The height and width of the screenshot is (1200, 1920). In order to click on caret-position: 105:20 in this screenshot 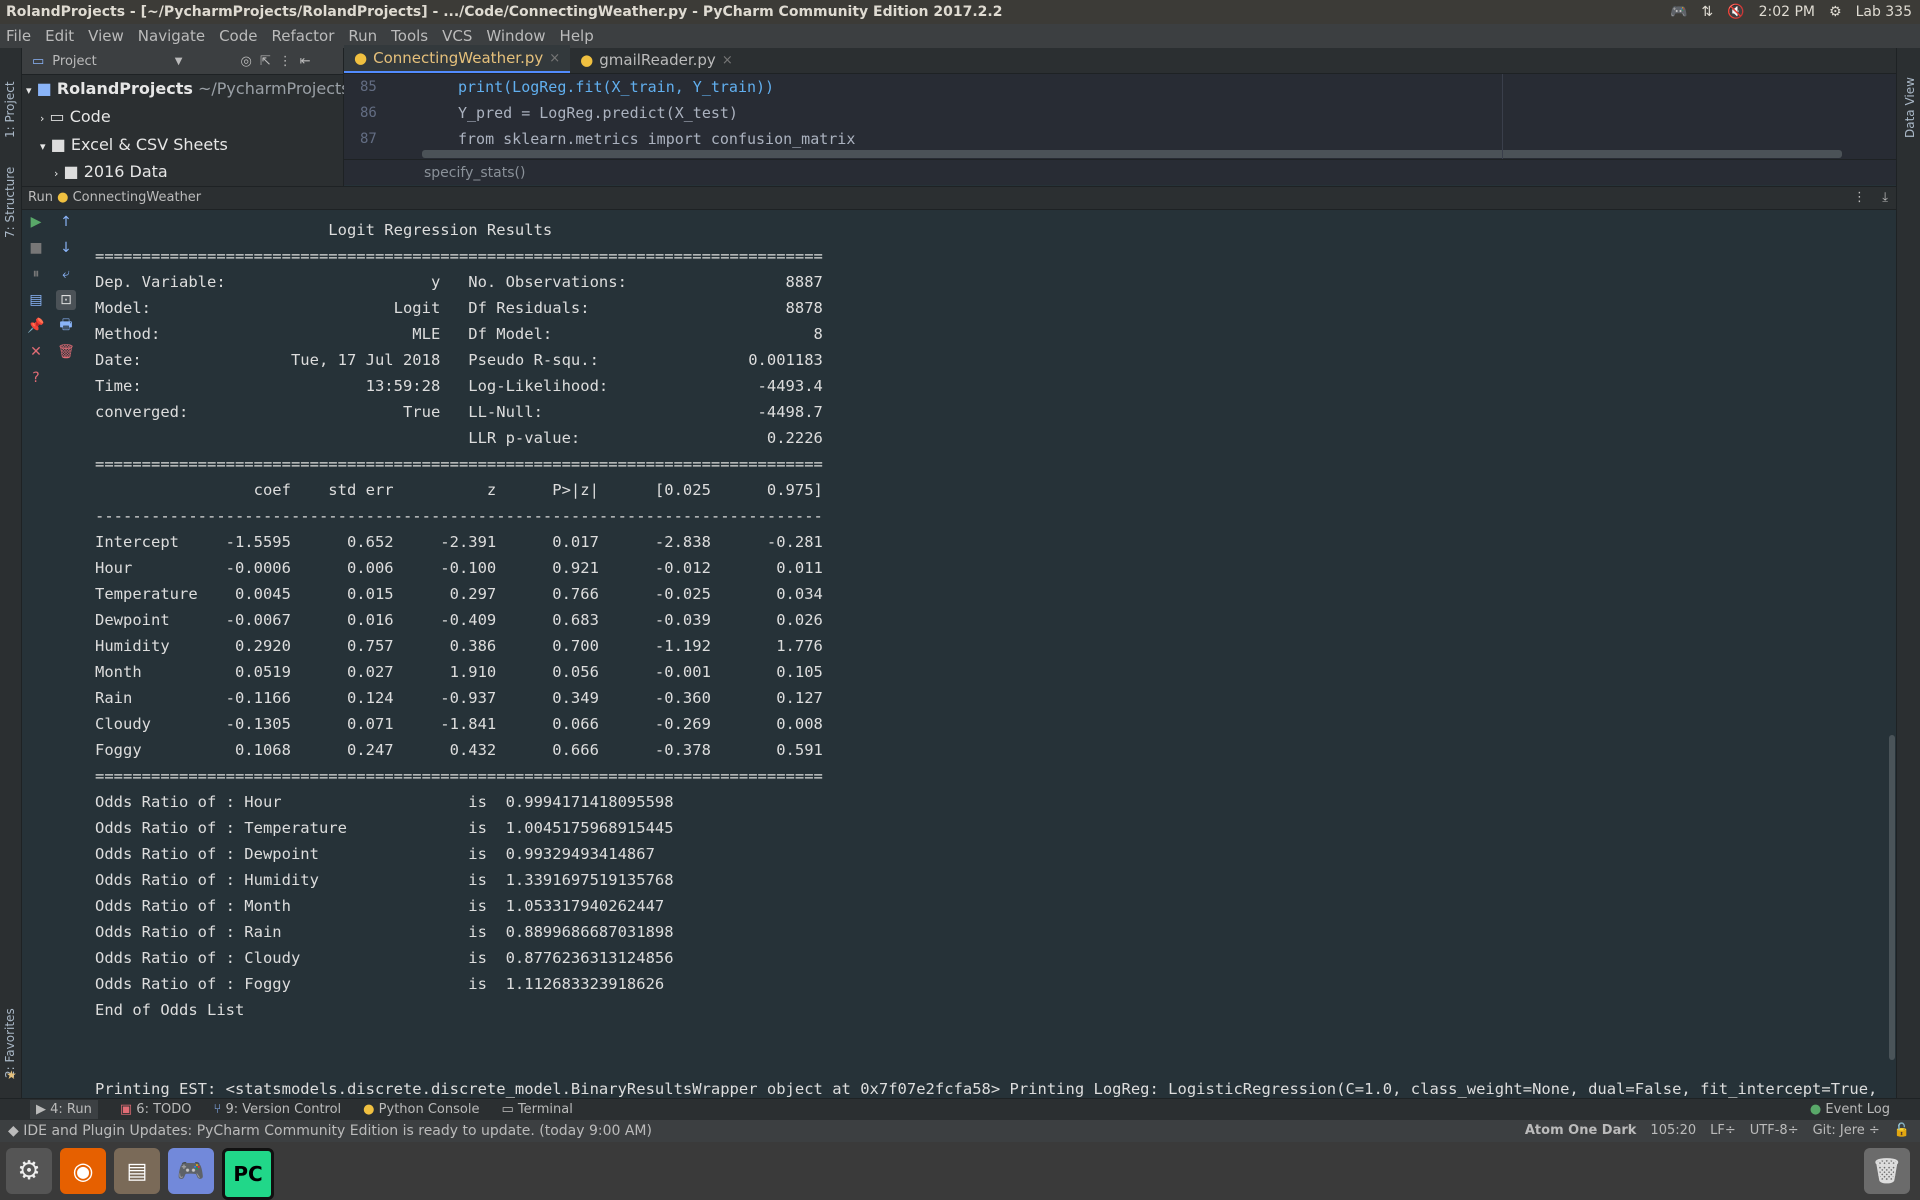, I will do `click(1673, 1131)`.